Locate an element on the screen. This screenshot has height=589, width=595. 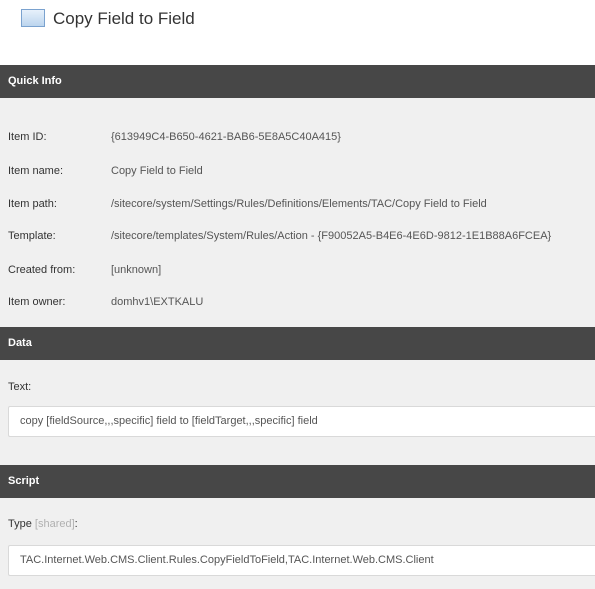
item-id-label: Item ID: is located at coordinates (27, 137).